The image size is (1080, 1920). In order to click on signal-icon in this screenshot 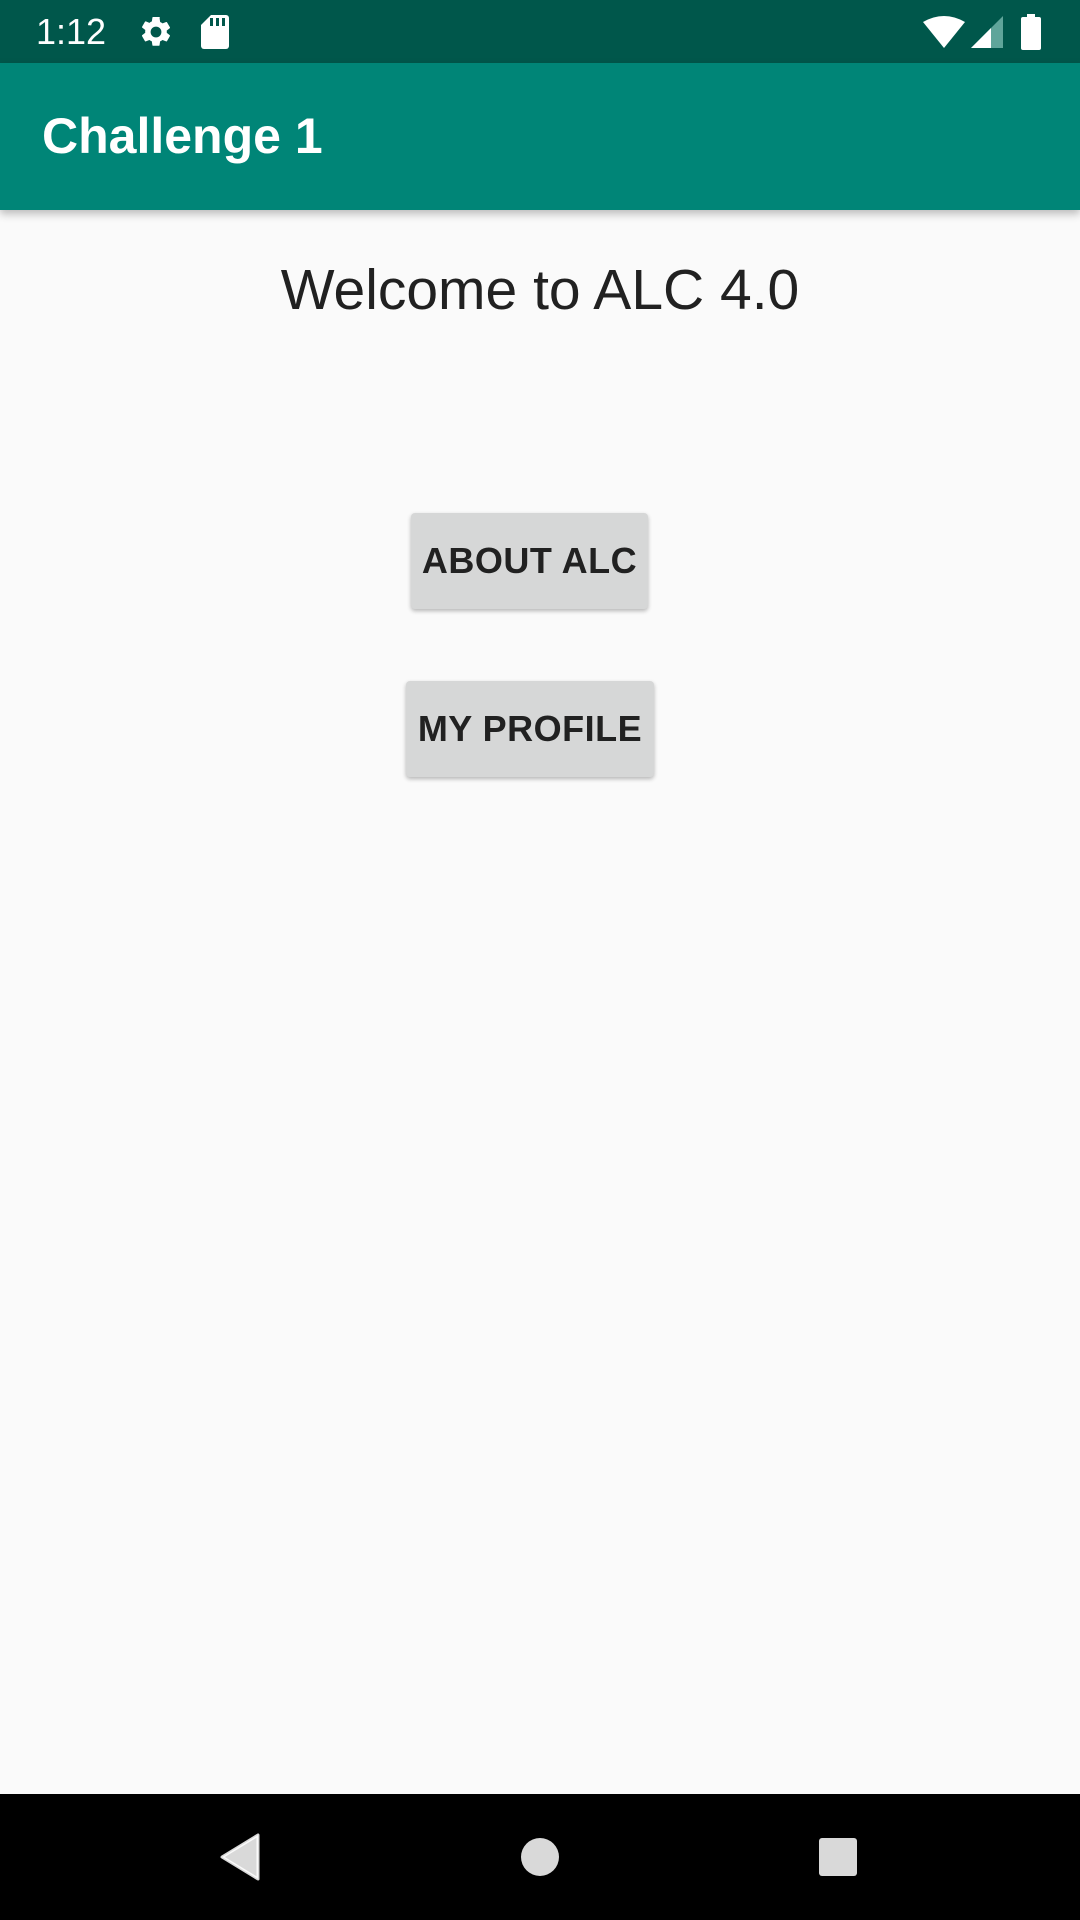, I will do `click(987, 31)`.